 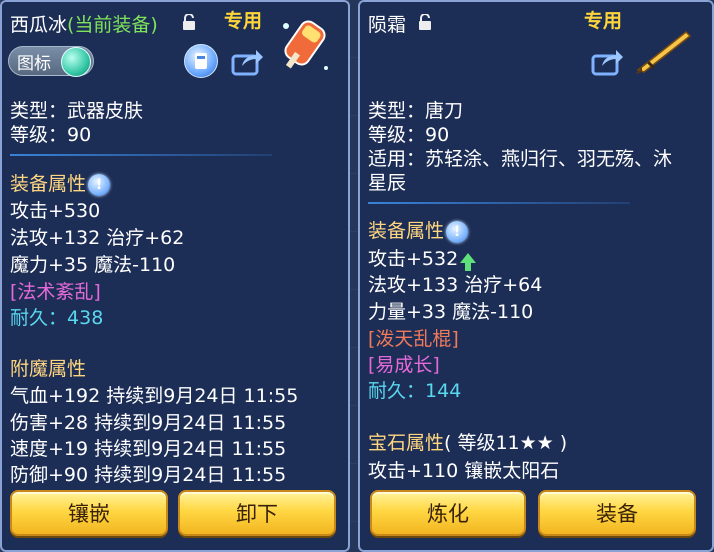 What do you see at coordinates (664, 51) in the screenshot?
I see `tang-blade-icon` at bounding box center [664, 51].